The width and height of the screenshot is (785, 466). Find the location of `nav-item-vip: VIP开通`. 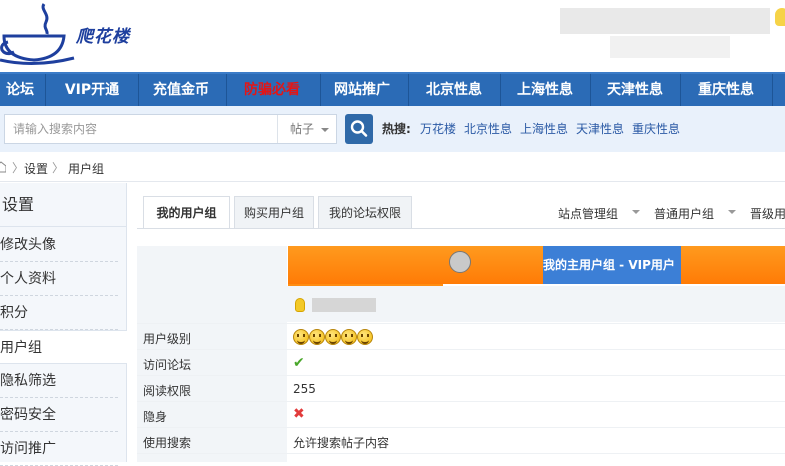

nav-item-vip: VIP开通 is located at coordinates (92, 90).